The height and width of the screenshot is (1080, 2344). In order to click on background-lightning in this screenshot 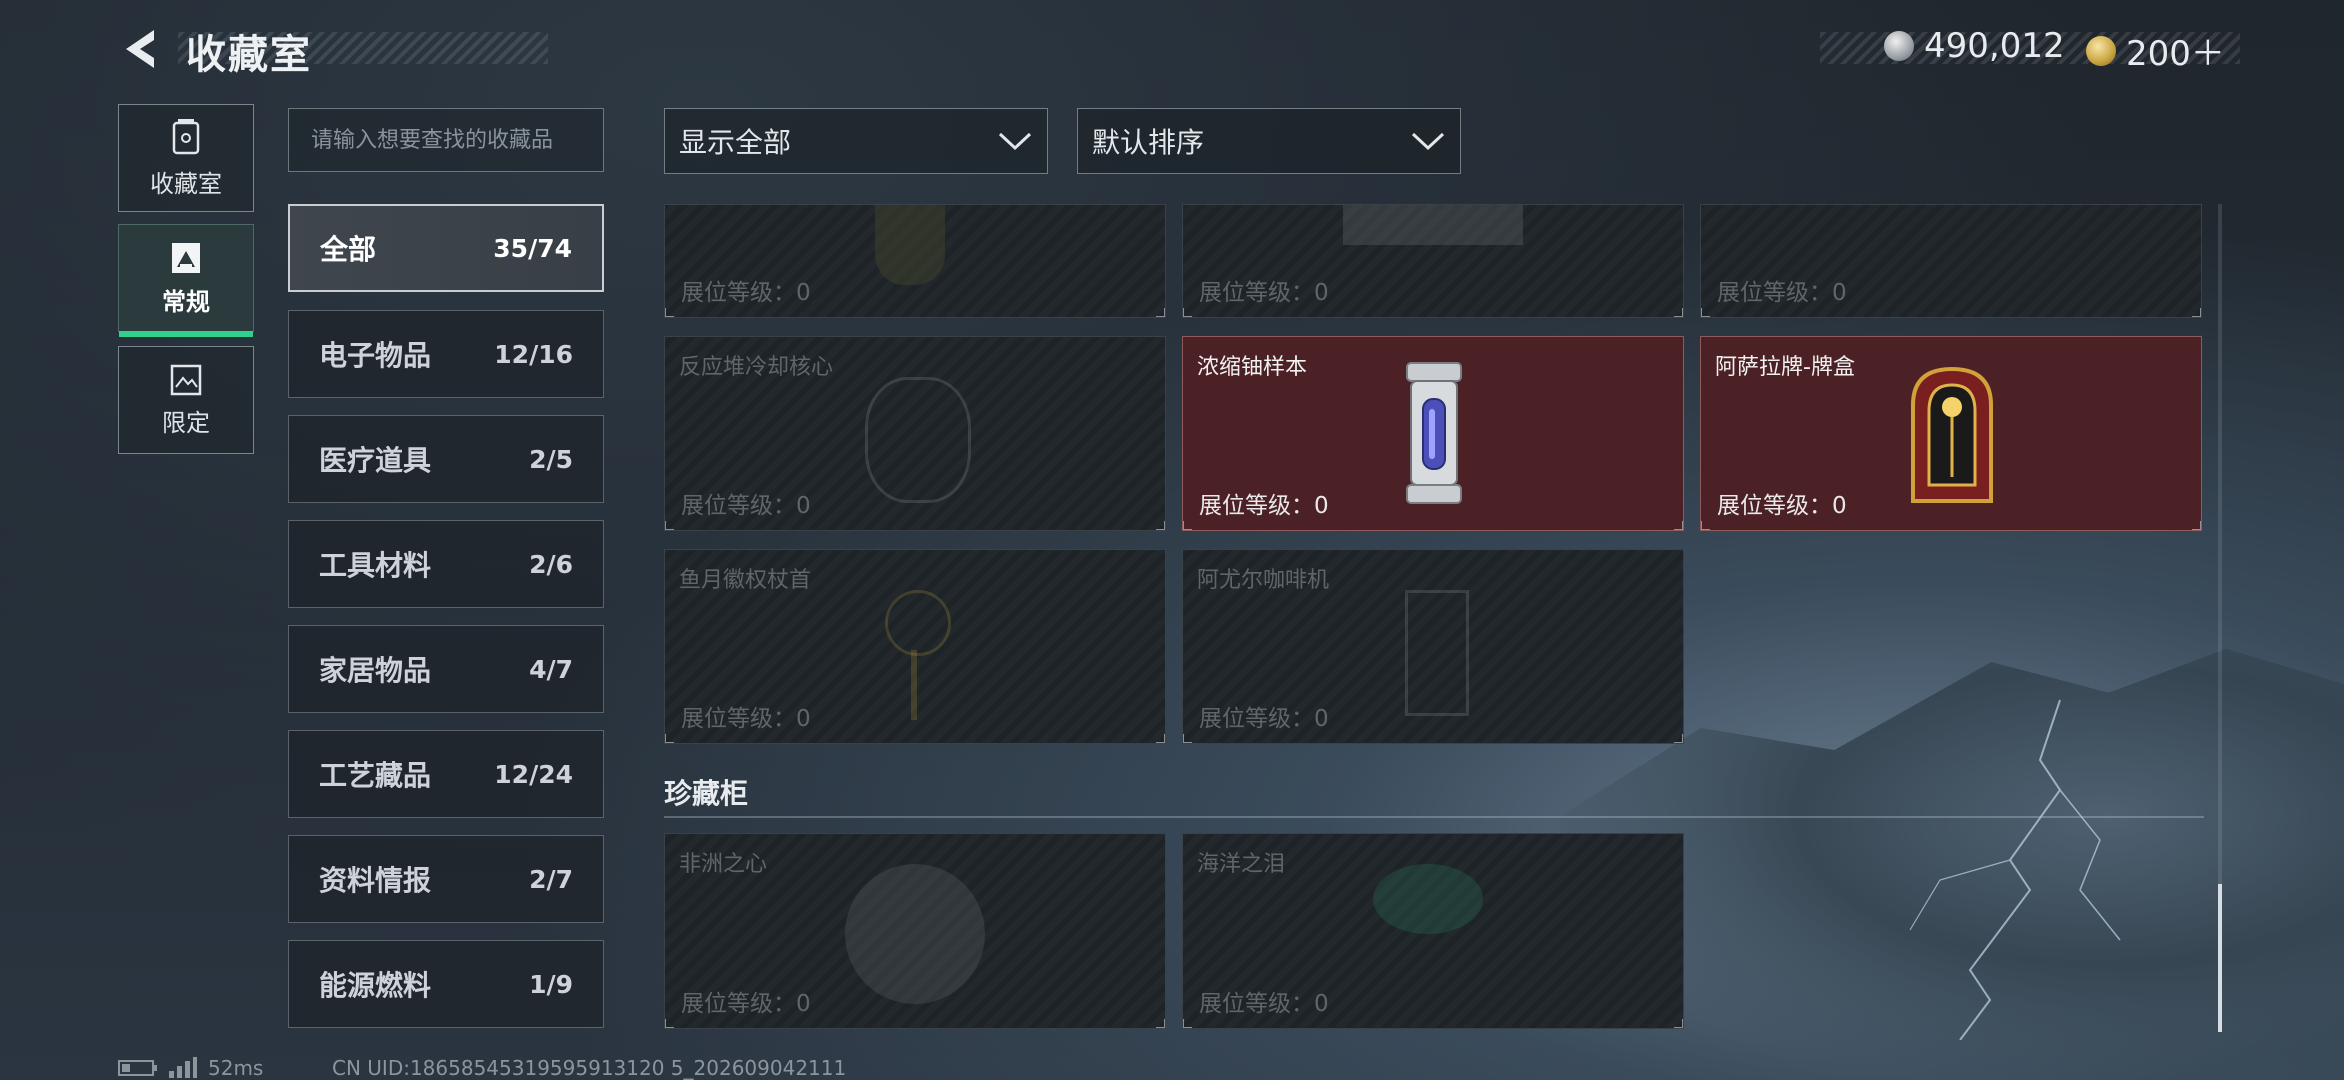, I will do `click(2015, 869)`.